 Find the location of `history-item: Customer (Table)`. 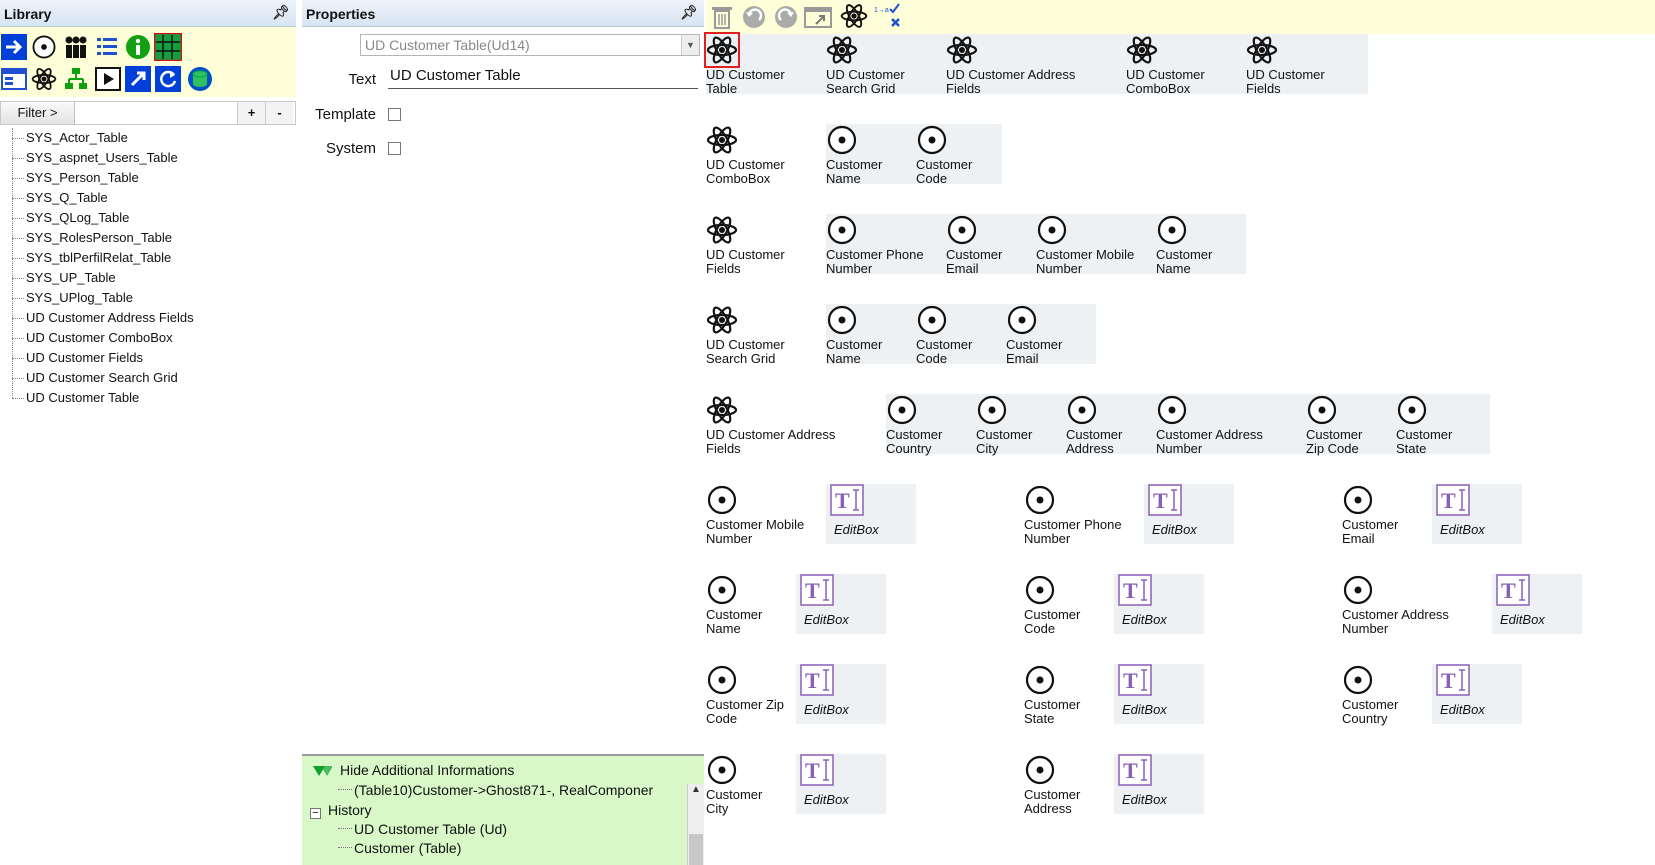

history-item: Customer (Table) is located at coordinates (407, 848).